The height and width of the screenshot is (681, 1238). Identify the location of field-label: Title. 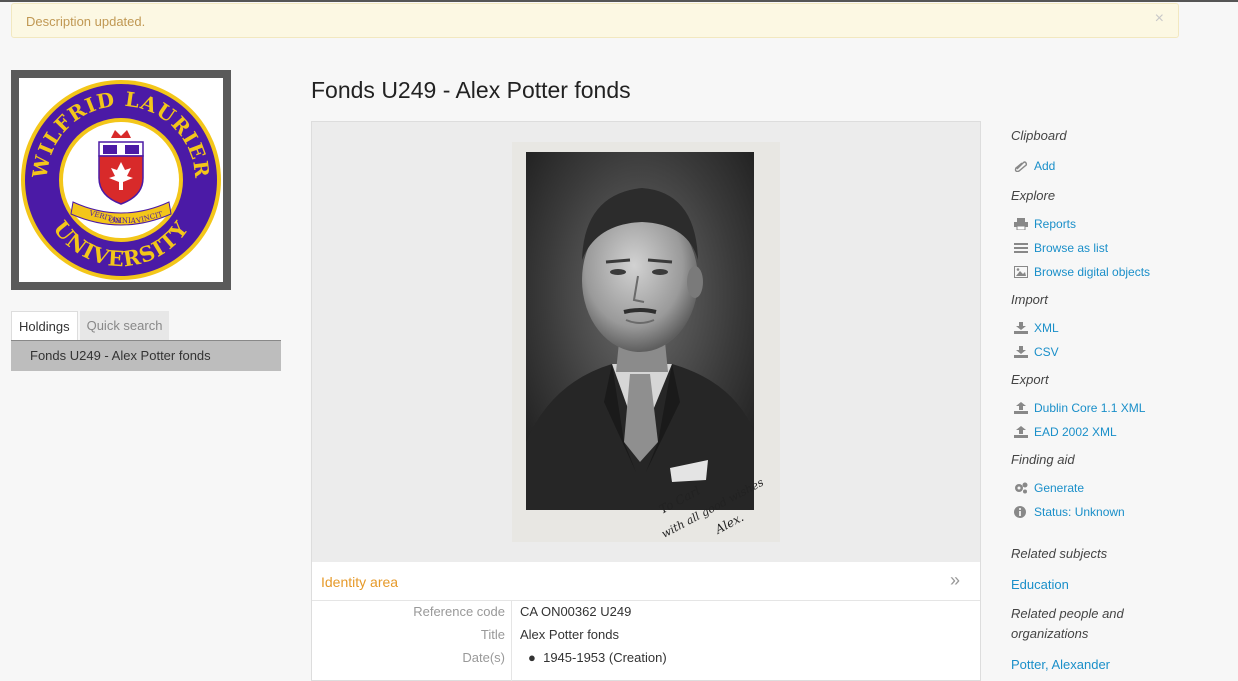
(492, 634).